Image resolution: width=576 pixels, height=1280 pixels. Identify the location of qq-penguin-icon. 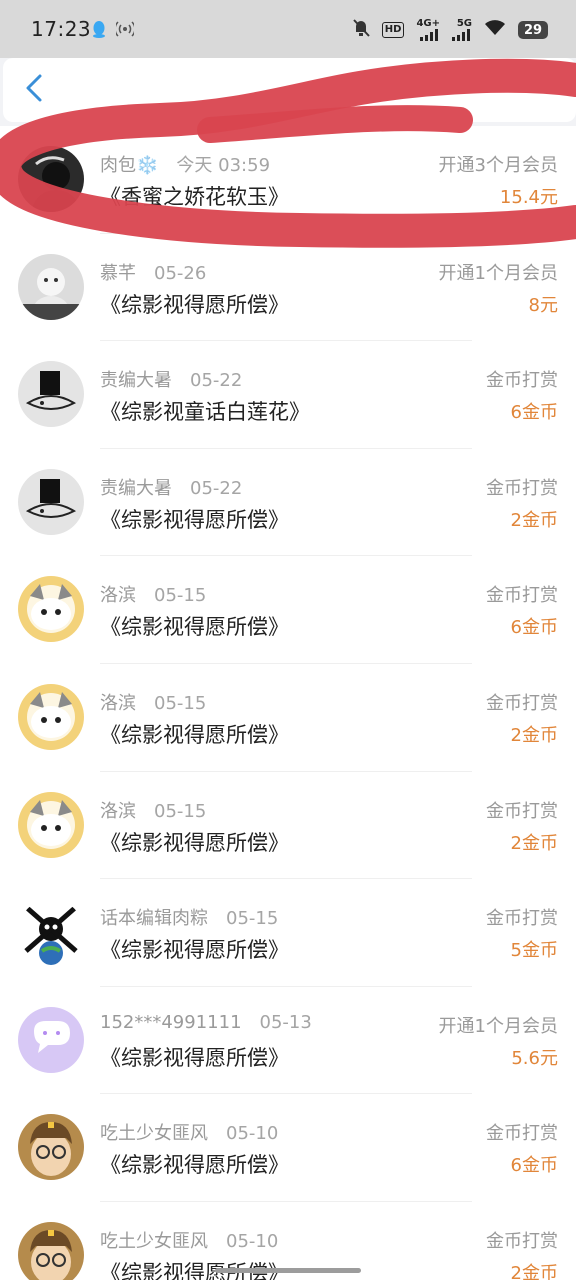
(99, 31).